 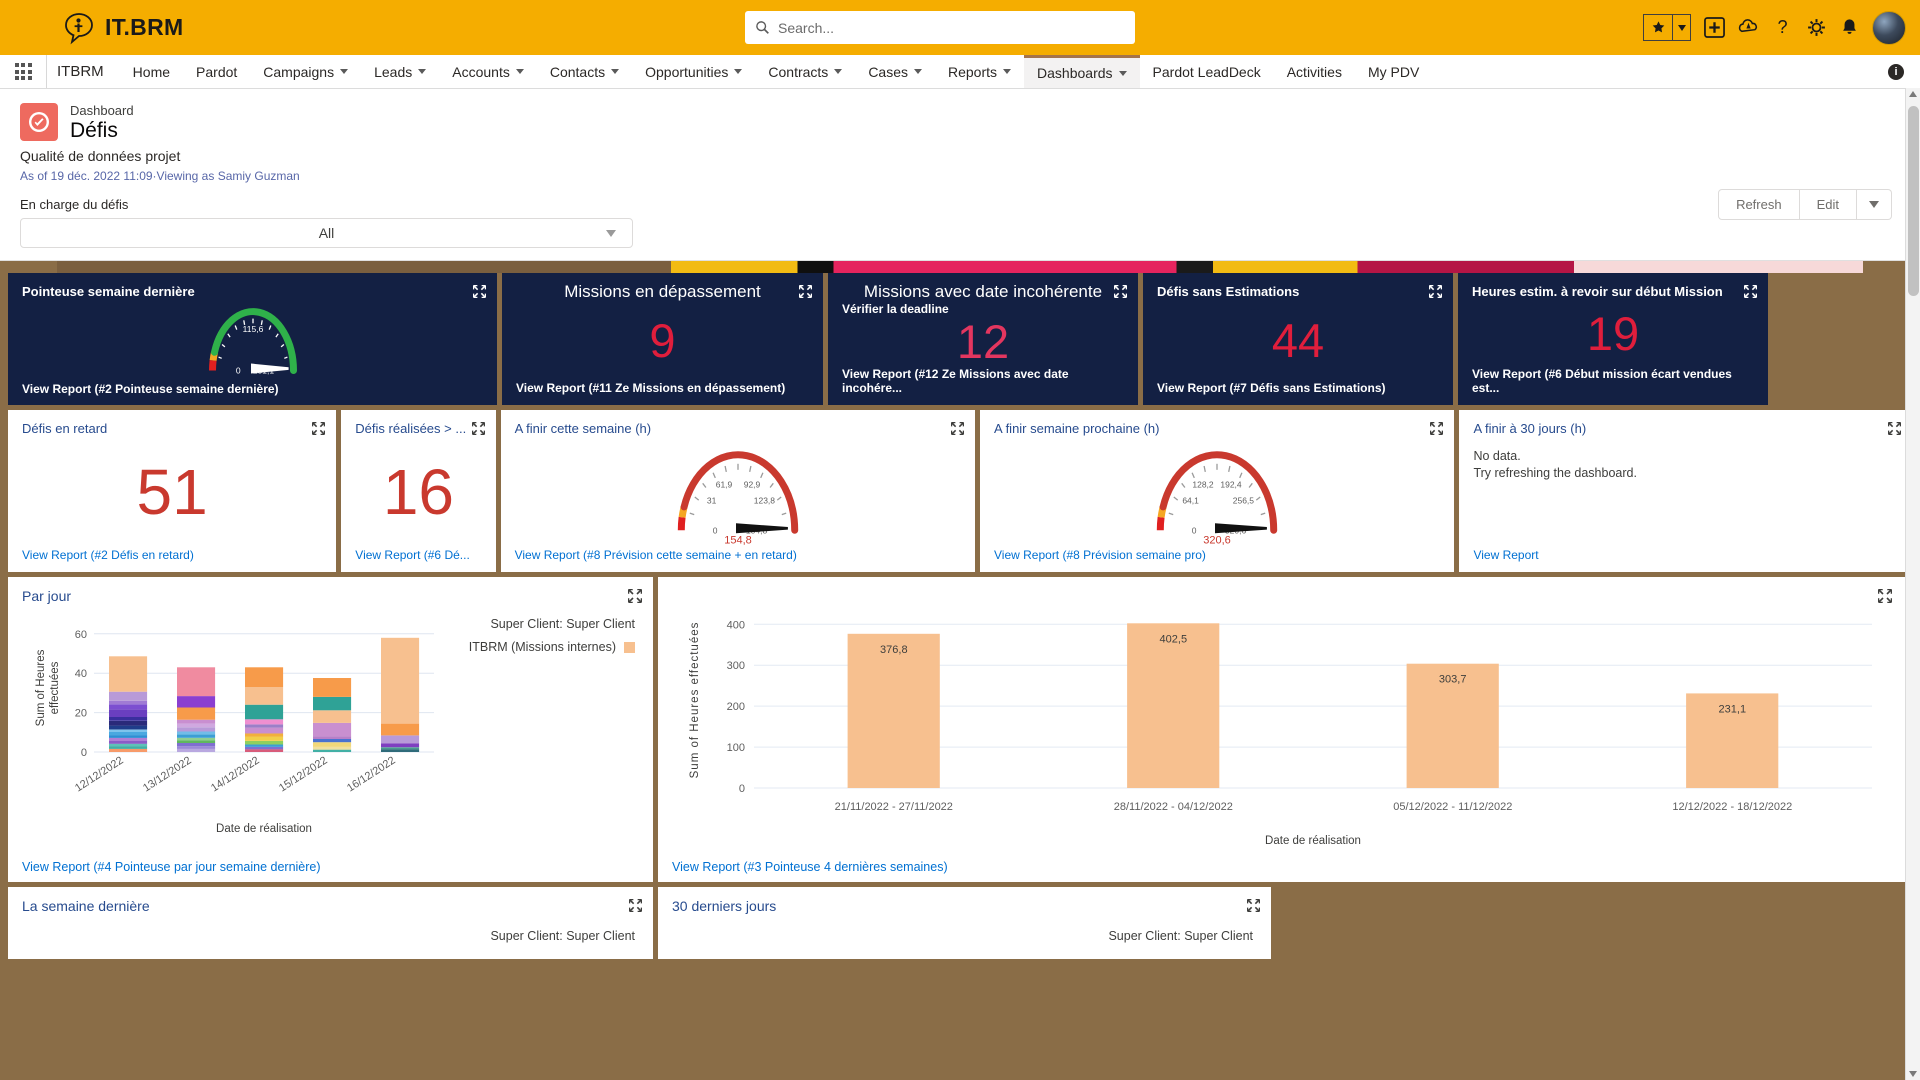 What do you see at coordinates (1913, 1074) in the screenshot?
I see `scroll-down-icon` at bounding box center [1913, 1074].